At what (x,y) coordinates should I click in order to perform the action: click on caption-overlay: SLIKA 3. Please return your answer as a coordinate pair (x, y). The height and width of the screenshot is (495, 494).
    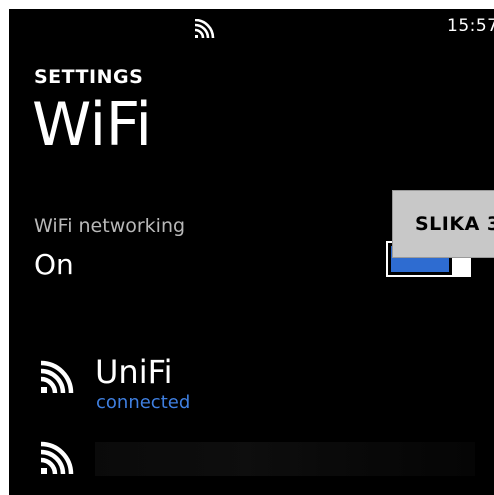
    Looking at the image, I should click on (443, 224).